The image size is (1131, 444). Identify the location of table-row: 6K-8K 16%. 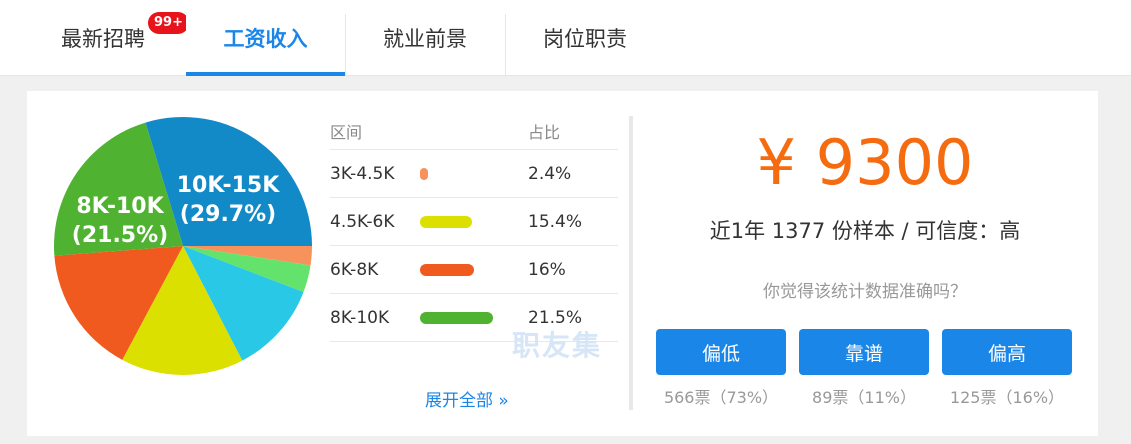
(474, 270).